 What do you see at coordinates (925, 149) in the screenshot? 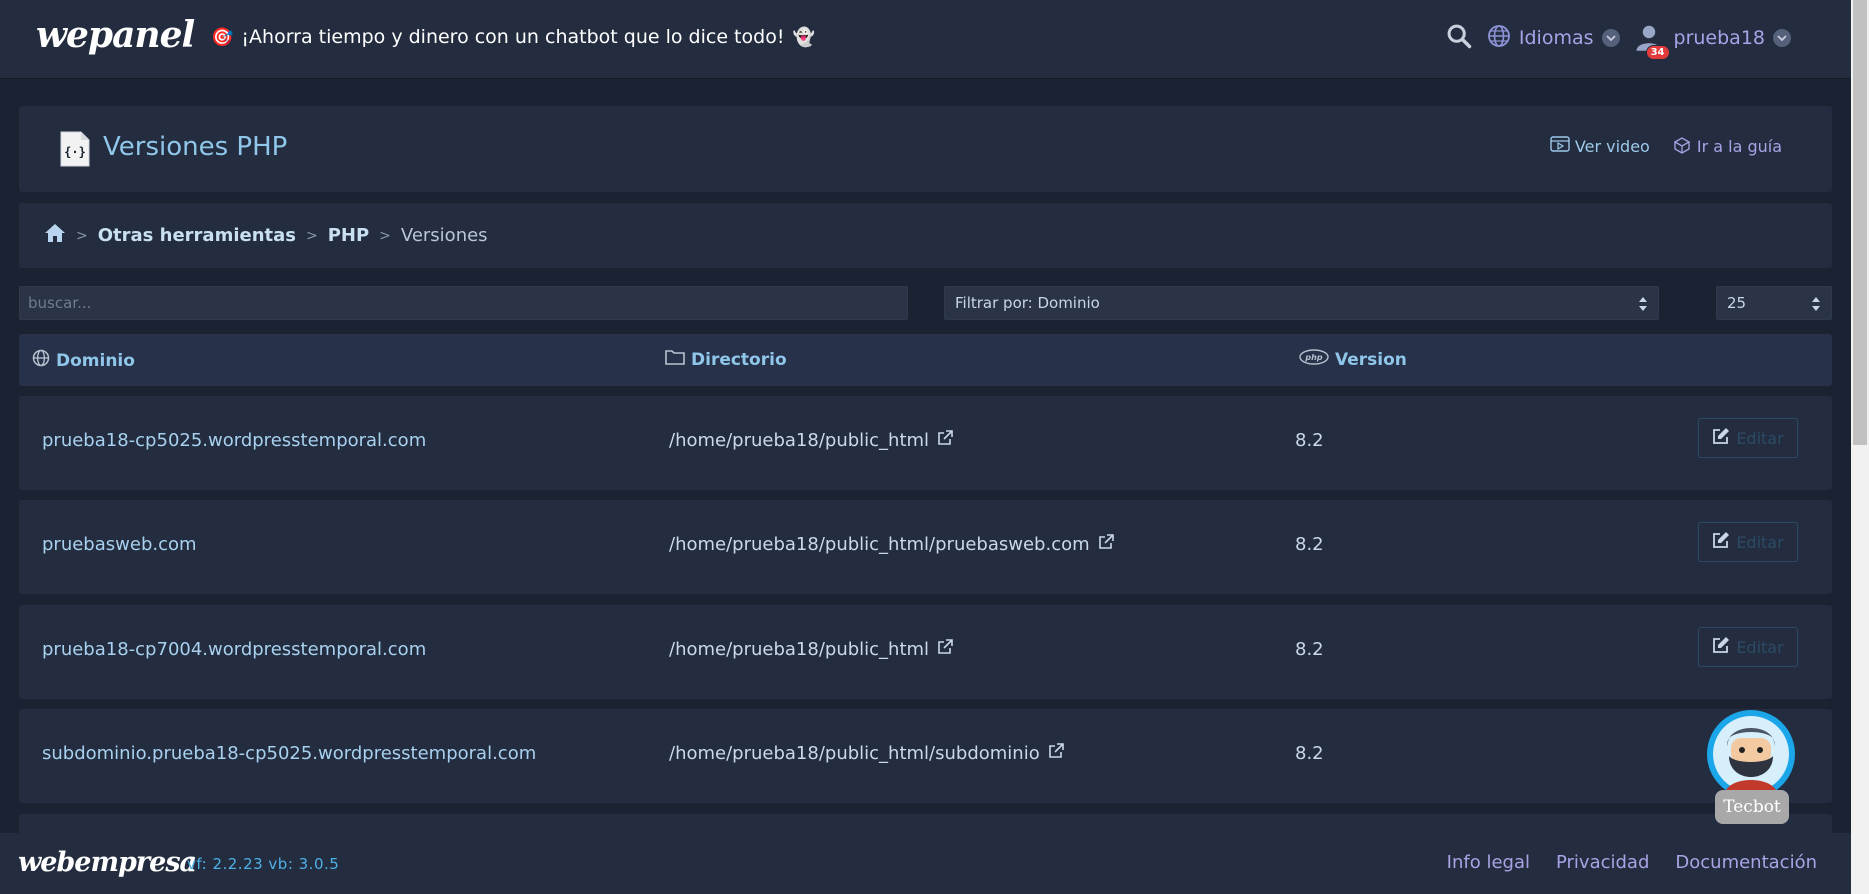
I see `page-header: {·} Versiones PHP Ver video Ir a la guía` at bounding box center [925, 149].